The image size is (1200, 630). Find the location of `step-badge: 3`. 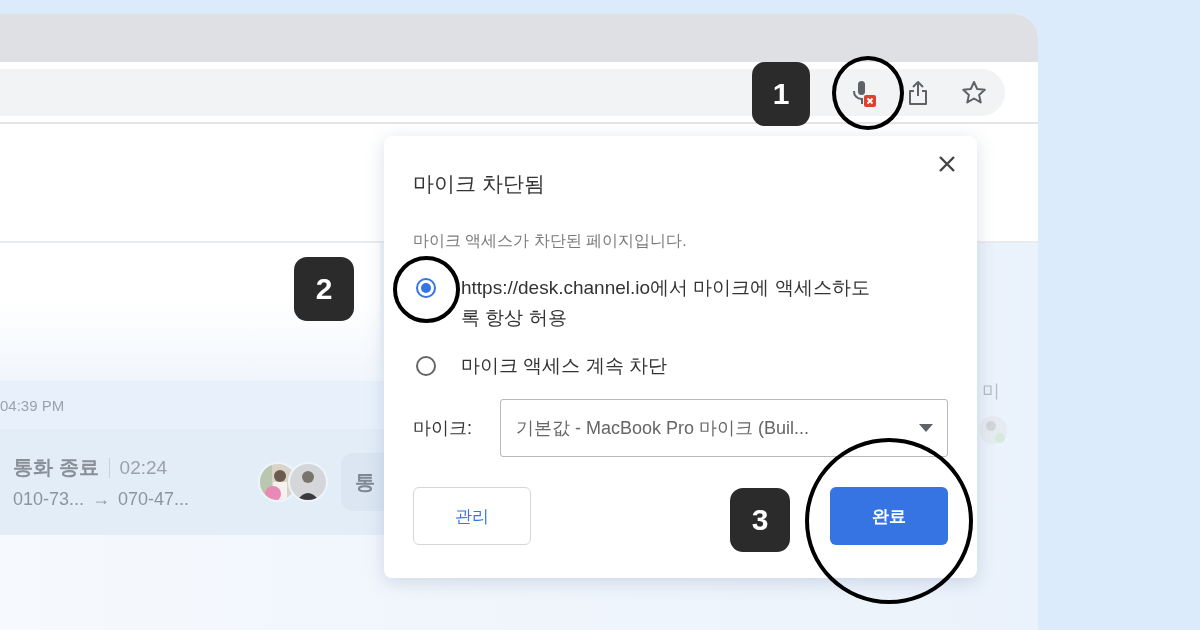

step-badge: 3 is located at coordinates (760, 520).